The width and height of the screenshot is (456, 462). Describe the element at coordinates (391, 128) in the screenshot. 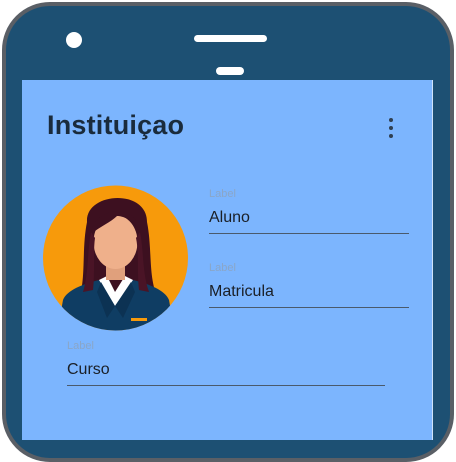

I see `more-vert-icon` at that location.